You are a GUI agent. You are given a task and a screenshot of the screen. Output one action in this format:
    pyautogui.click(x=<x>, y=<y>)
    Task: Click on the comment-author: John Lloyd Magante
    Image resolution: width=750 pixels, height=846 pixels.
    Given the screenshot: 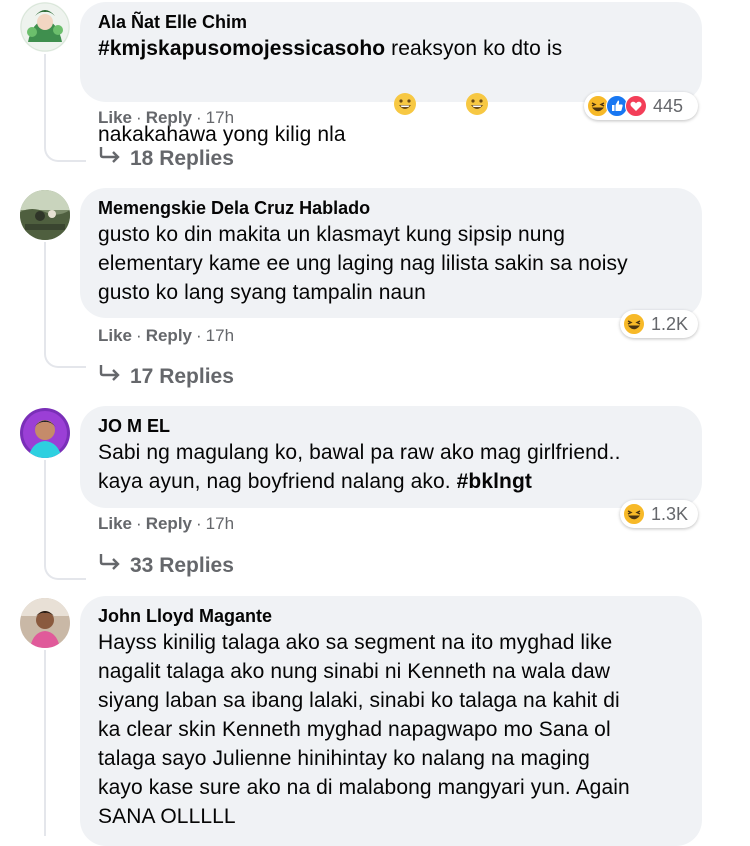 What is the action you would take?
    pyautogui.click(x=391, y=616)
    